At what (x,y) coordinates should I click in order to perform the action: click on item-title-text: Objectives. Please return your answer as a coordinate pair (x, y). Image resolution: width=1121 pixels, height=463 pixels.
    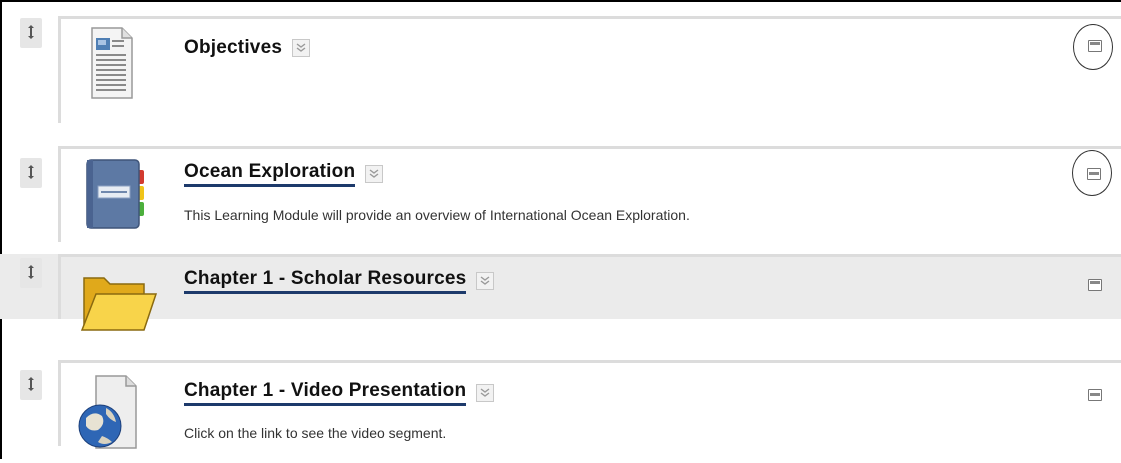
    Looking at the image, I should click on (233, 47).